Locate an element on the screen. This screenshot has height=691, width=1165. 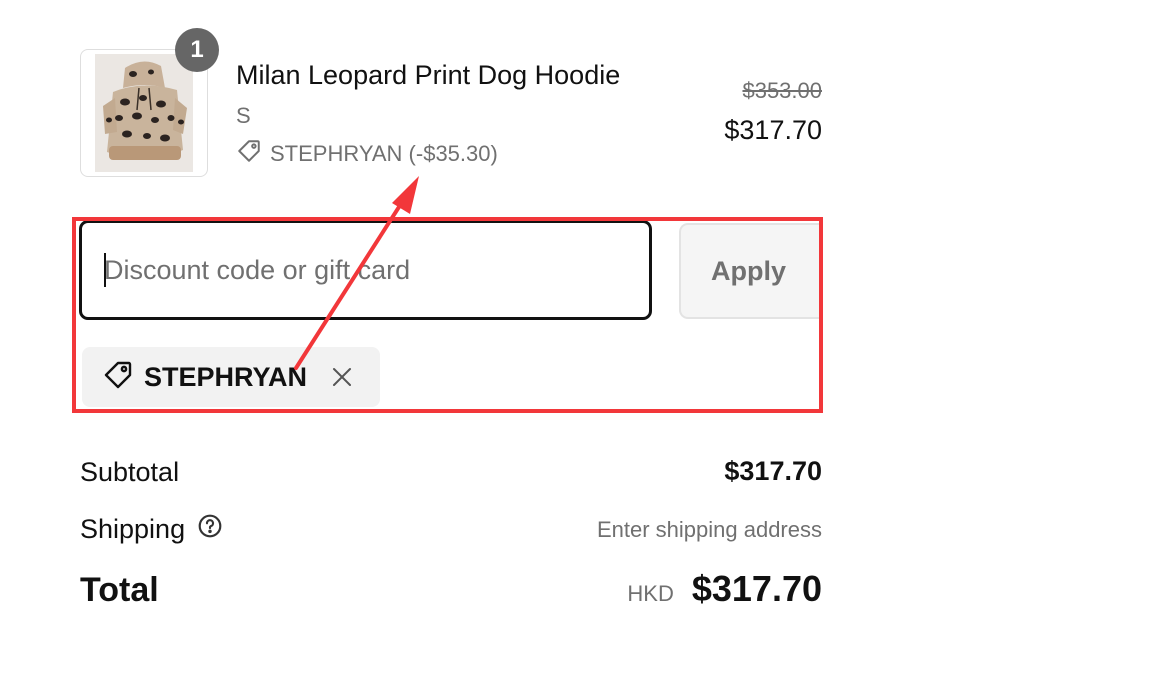
shipping-row-label: Shipping is located at coordinates (151, 529).